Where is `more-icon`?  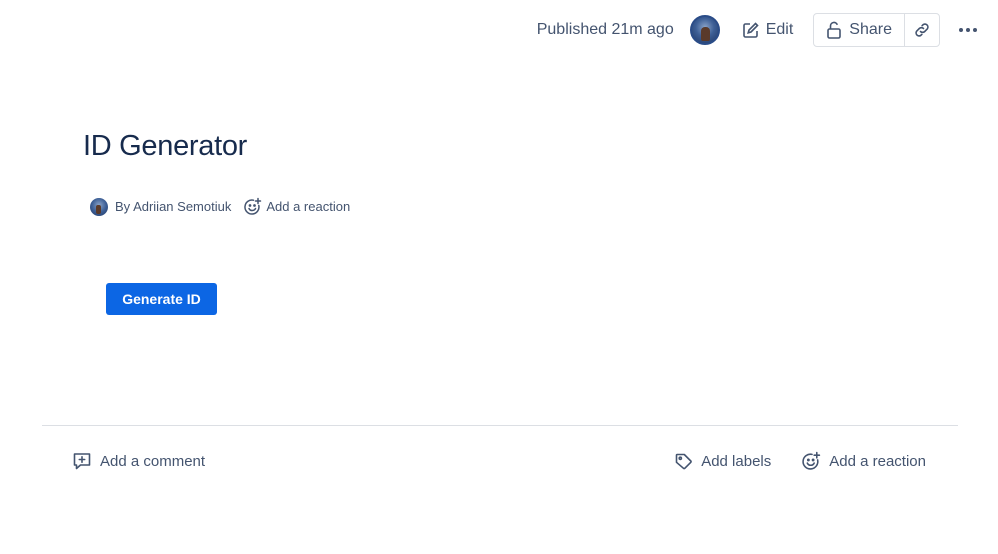 more-icon is located at coordinates (968, 30).